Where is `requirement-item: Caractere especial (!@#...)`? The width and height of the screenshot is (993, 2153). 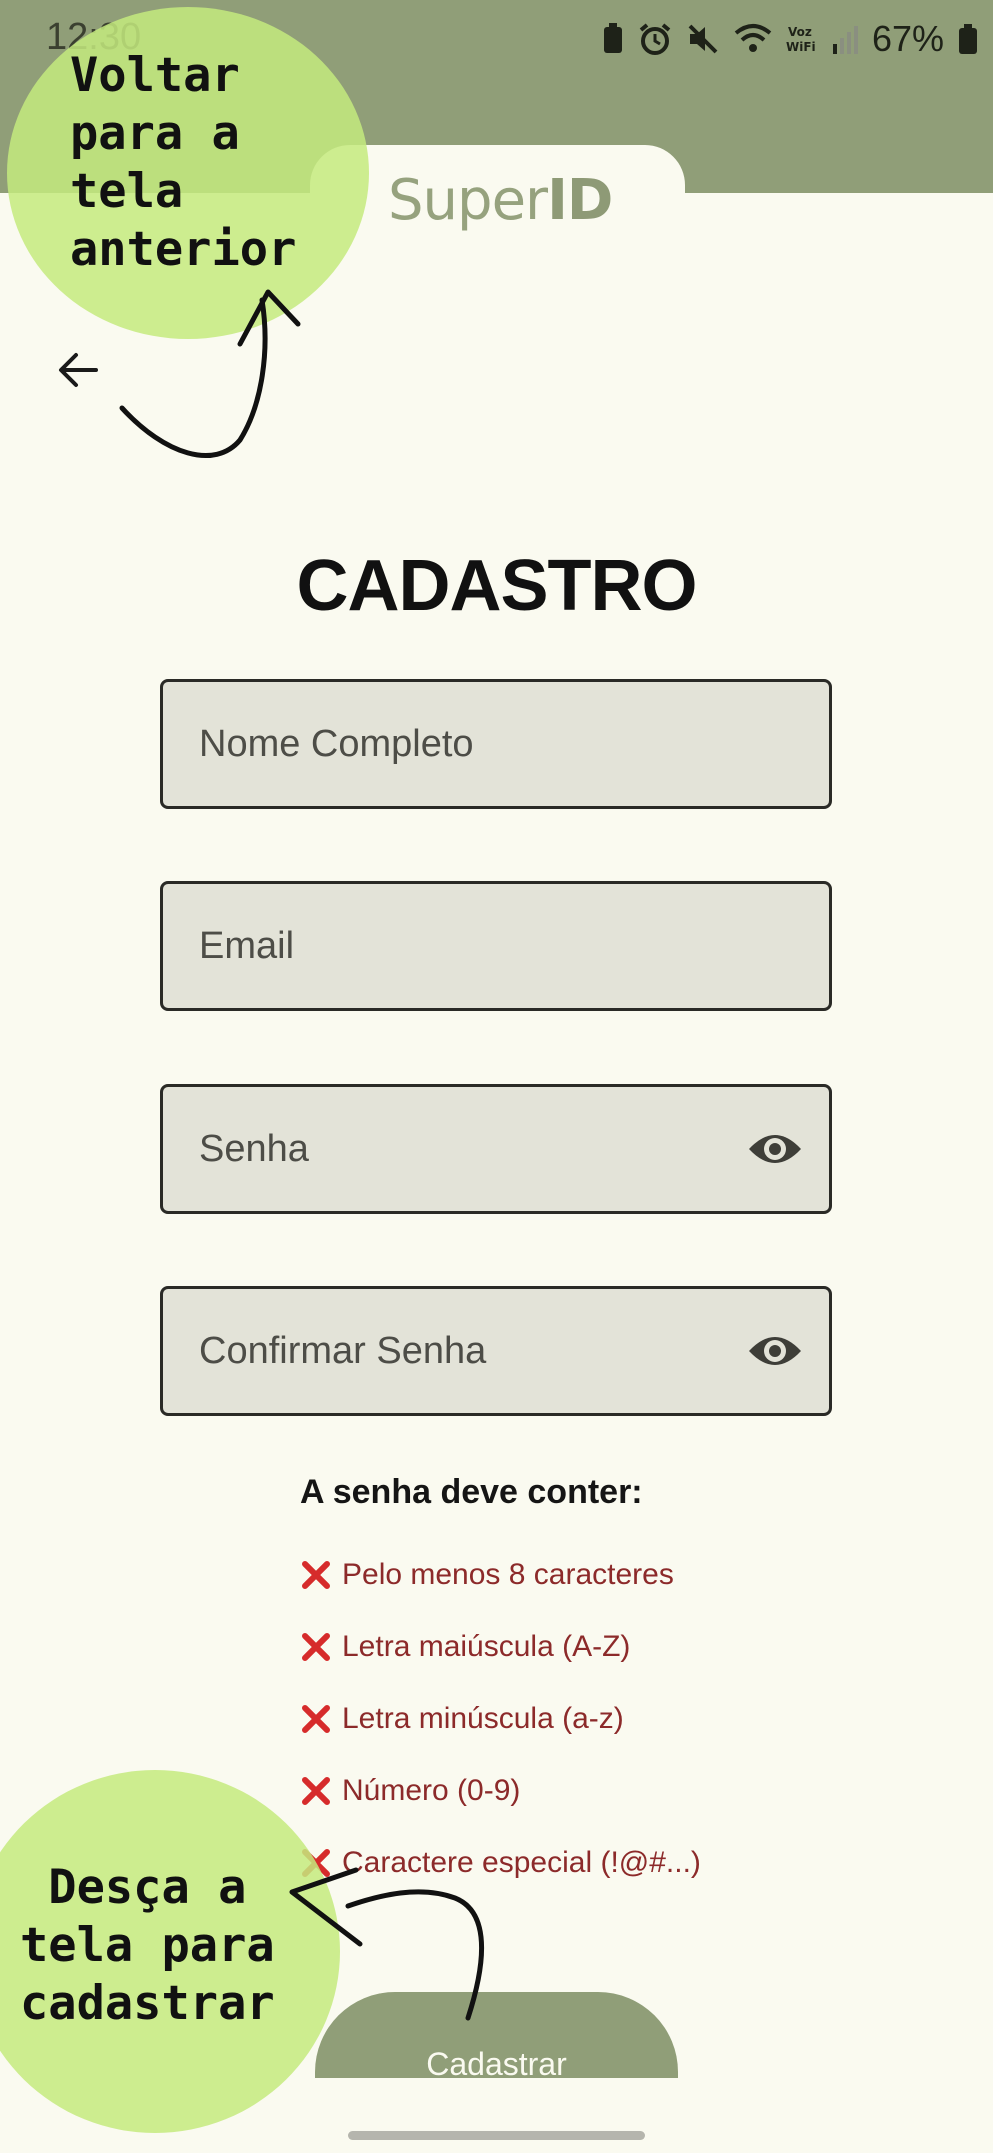
requirement-item: Caractere especial (!@#...) is located at coordinates (500, 1863).